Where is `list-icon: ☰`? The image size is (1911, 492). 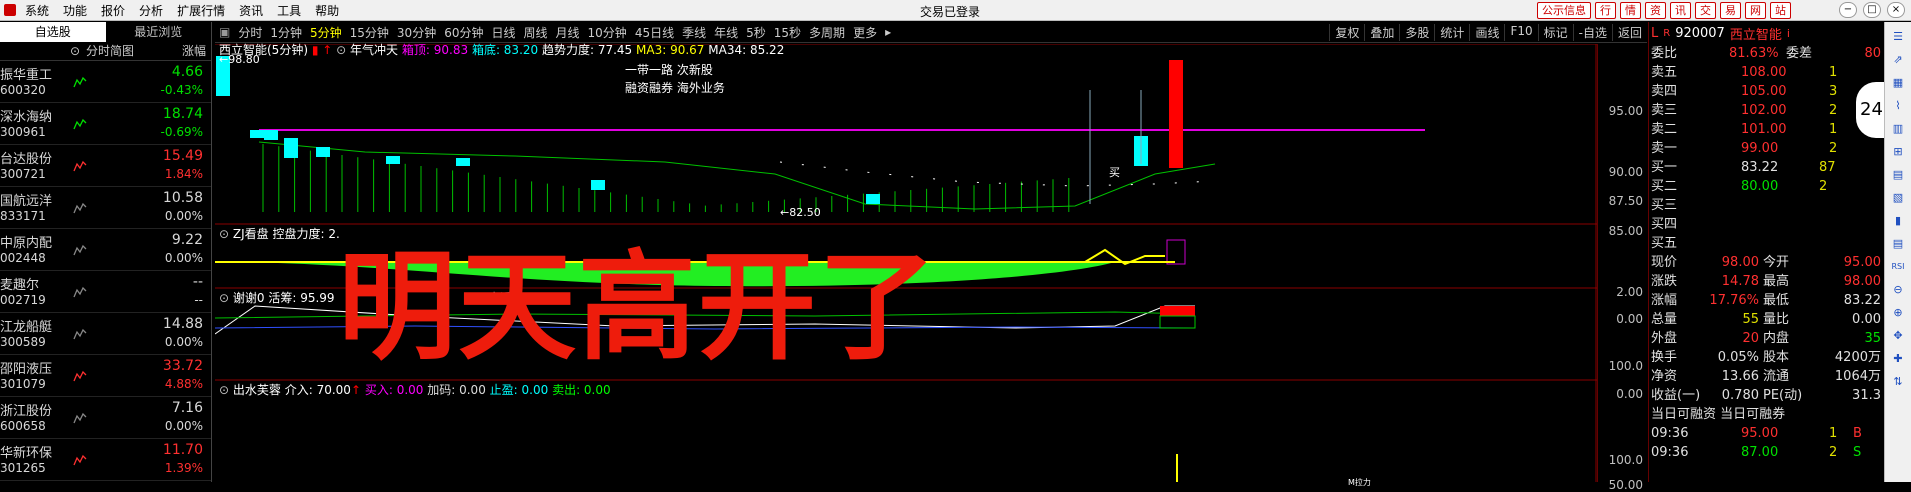 list-icon: ☰ is located at coordinates (1898, 37).